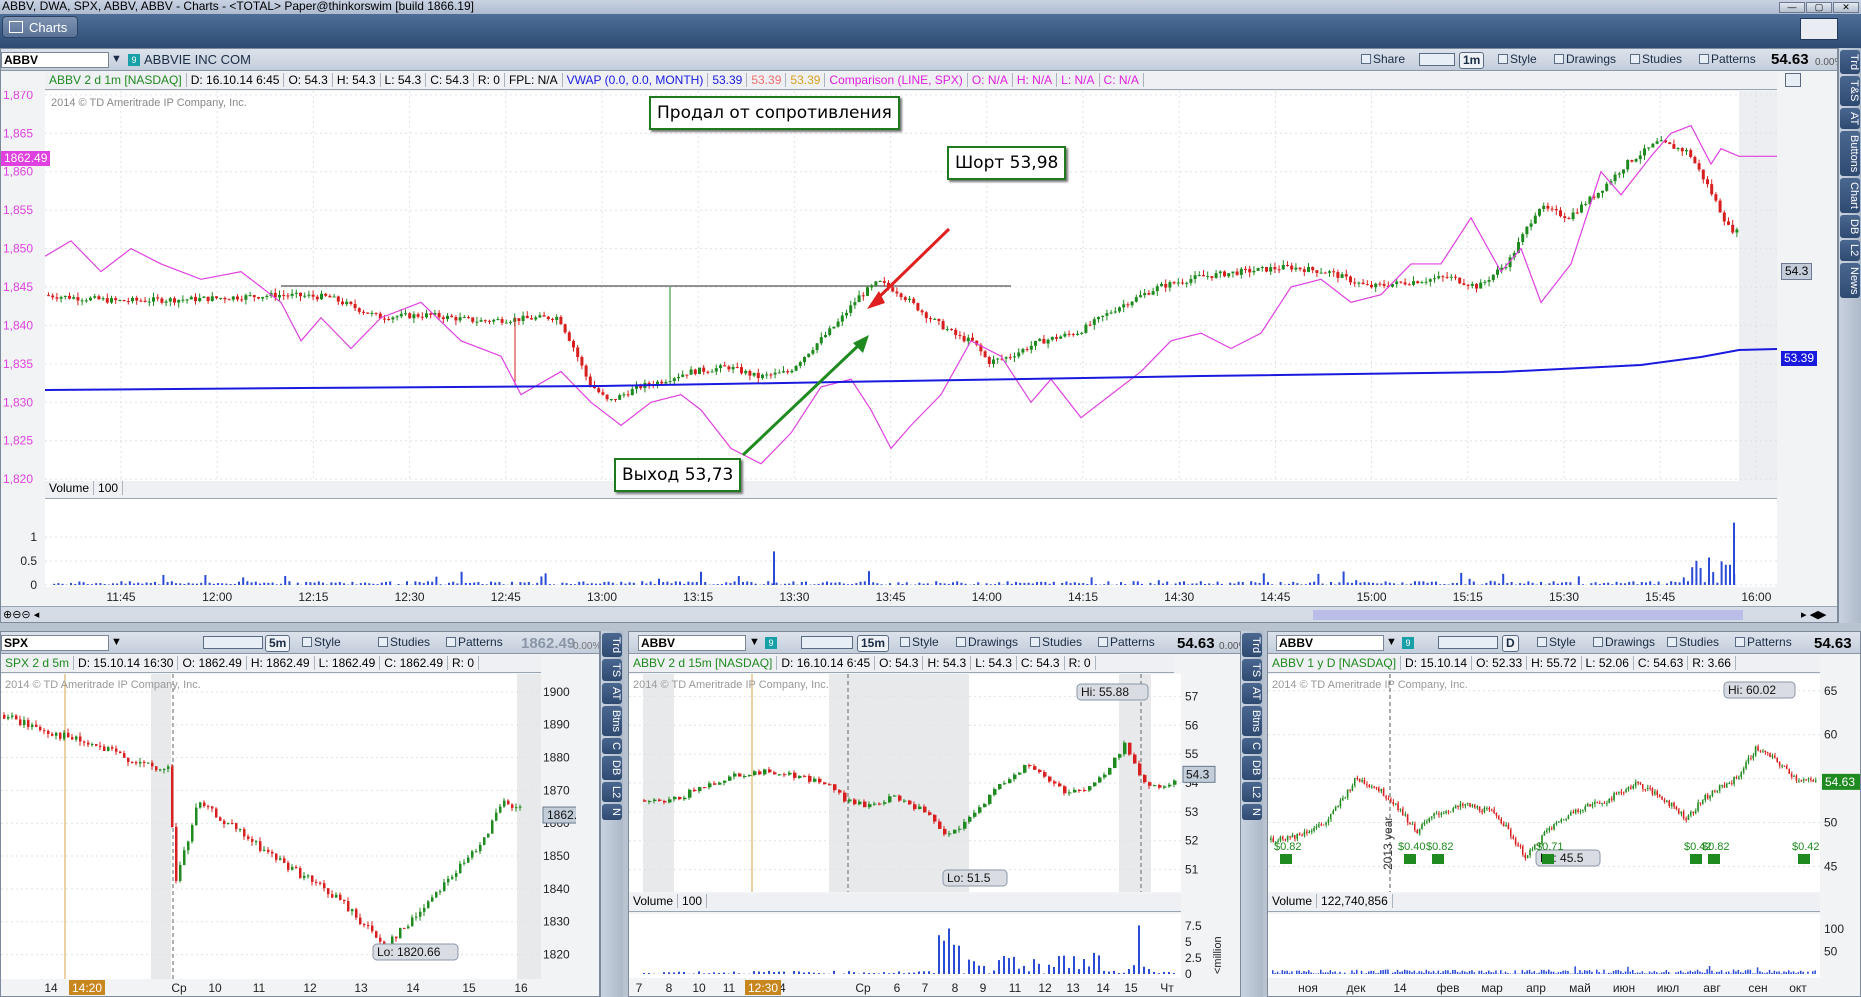 Image resolution: width=1861 pixels, height=997 pixels. What do you see at coordinates (1383, 59) in the screenshot?
I see `share-button: Share` at bounding box center [1383, 59].